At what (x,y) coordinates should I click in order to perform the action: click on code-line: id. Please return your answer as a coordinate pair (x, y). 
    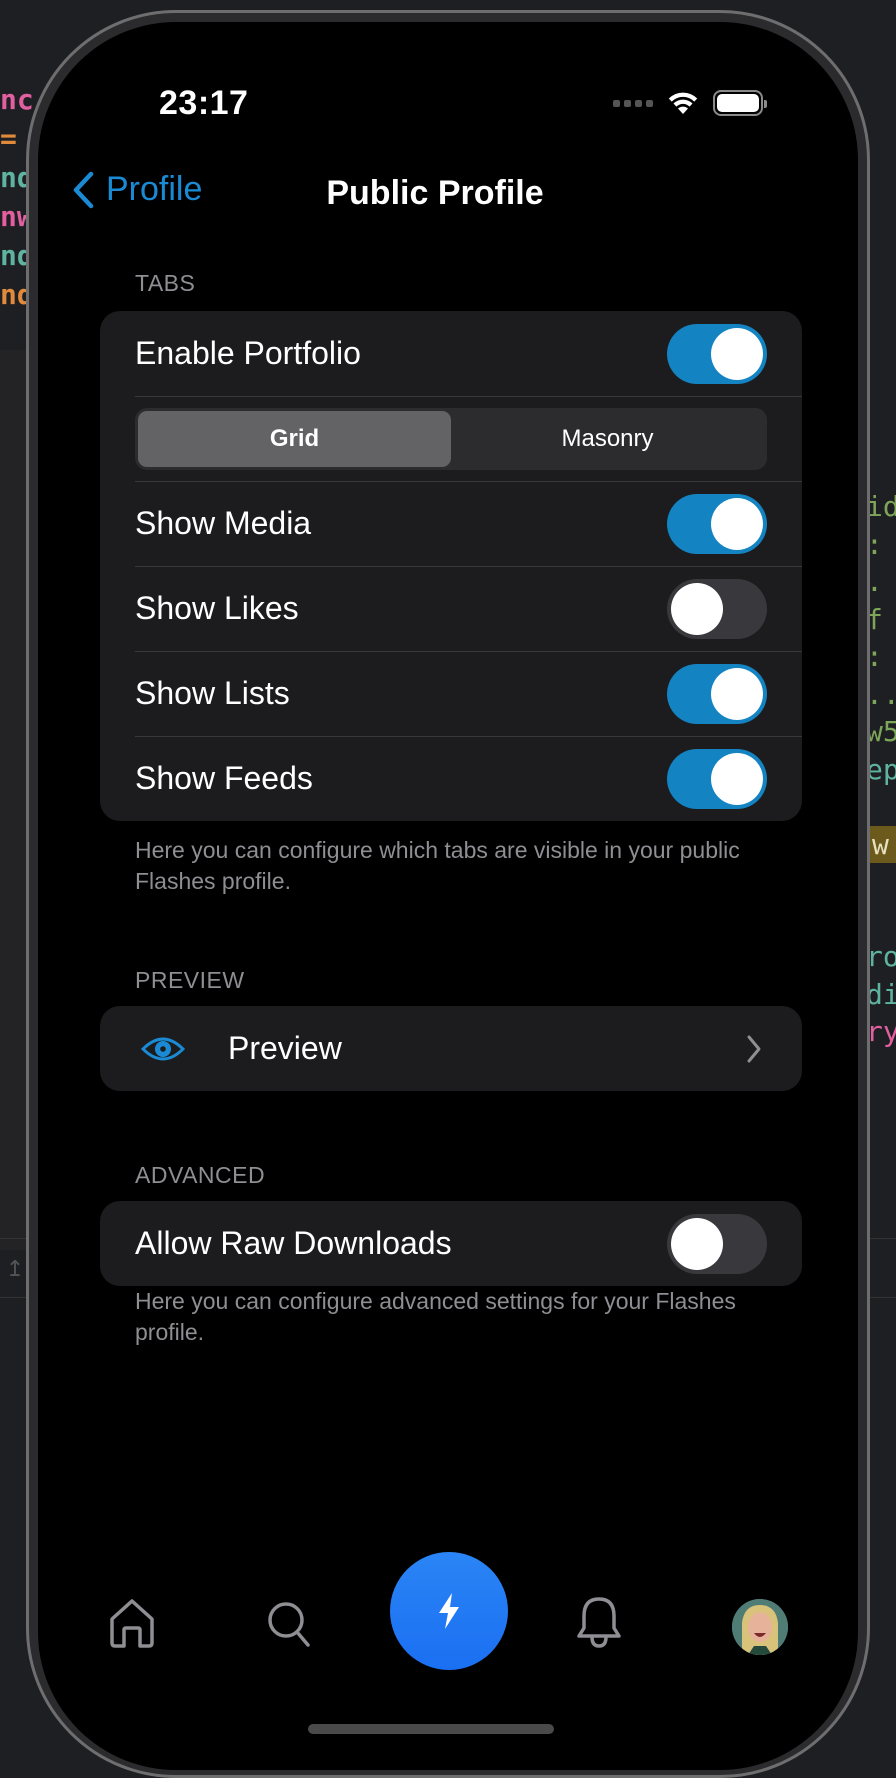
    Looking at the image, I should click on (881, 506).